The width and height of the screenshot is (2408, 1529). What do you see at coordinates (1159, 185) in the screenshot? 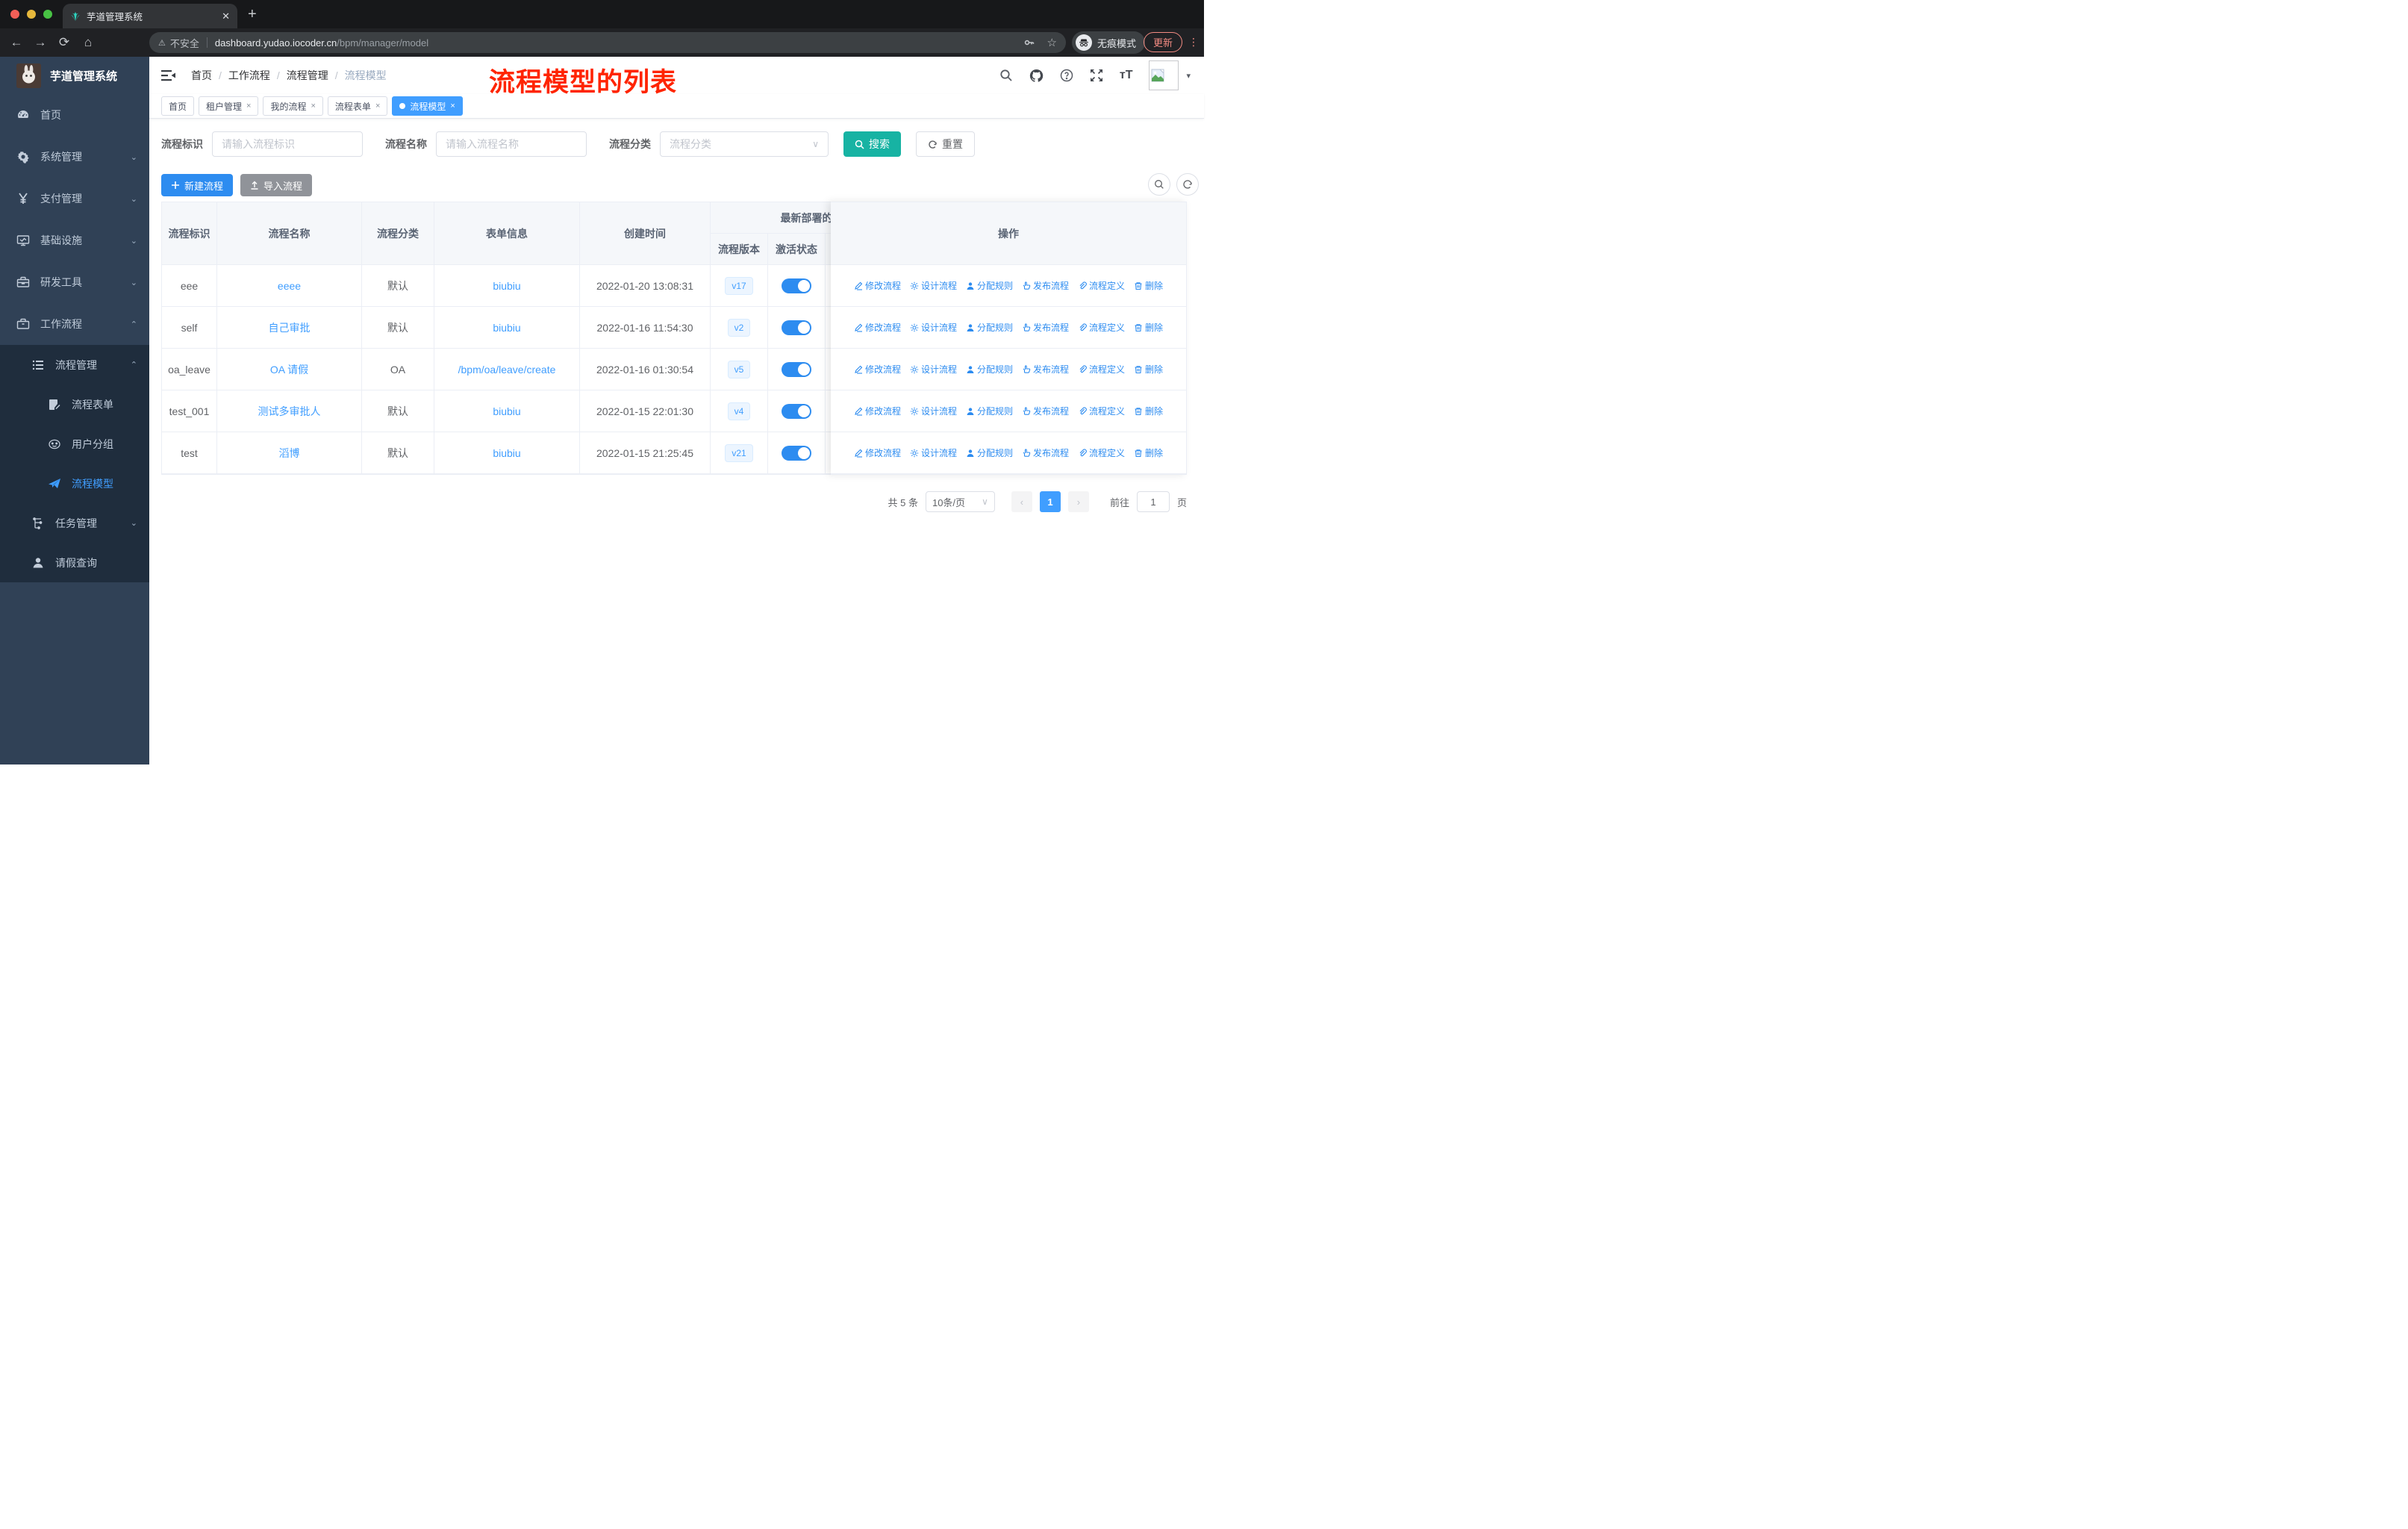
I see `show-search-icon` at bounding box center [1159, 185].